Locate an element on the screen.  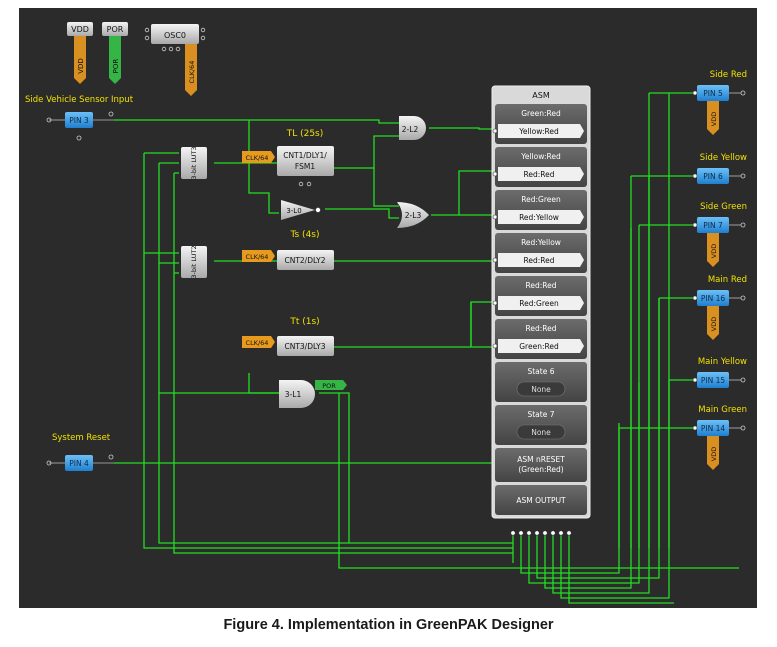
counter-2-title: Ts (4s) is located at coordinates (305, 235).